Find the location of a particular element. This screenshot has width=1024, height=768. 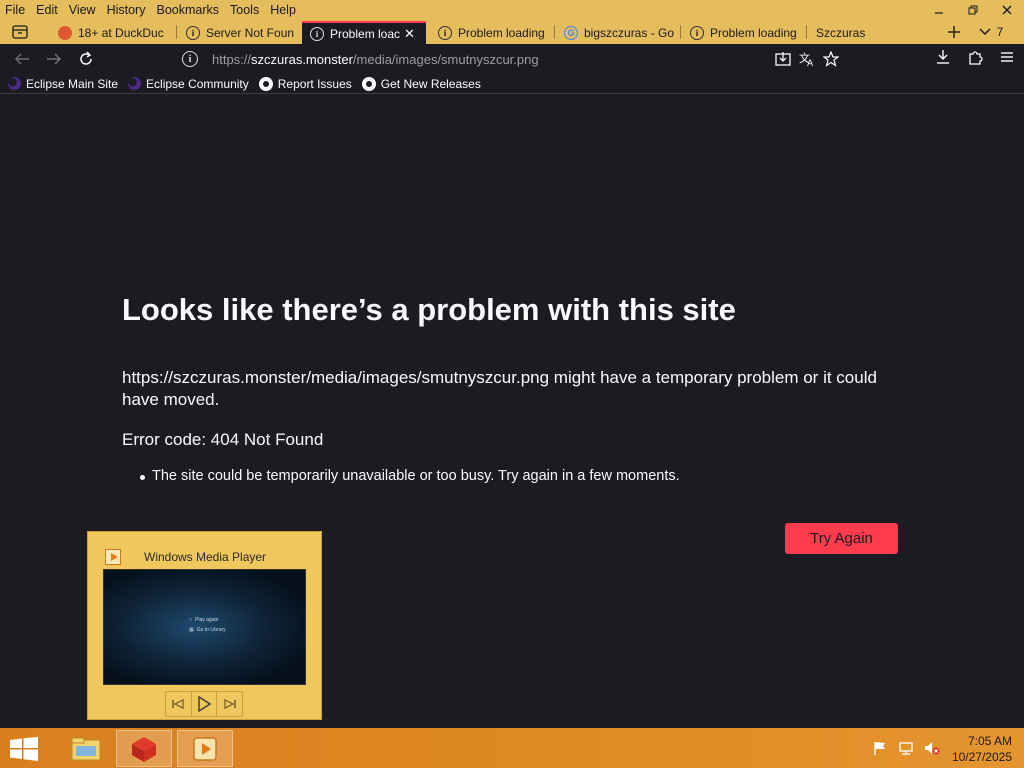

app-cube-icon is located at coordinates (144, 749).